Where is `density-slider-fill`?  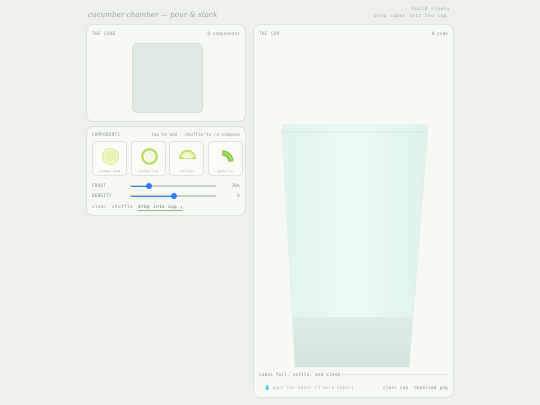
density-slider-fill is located at coordinates (152, 195).